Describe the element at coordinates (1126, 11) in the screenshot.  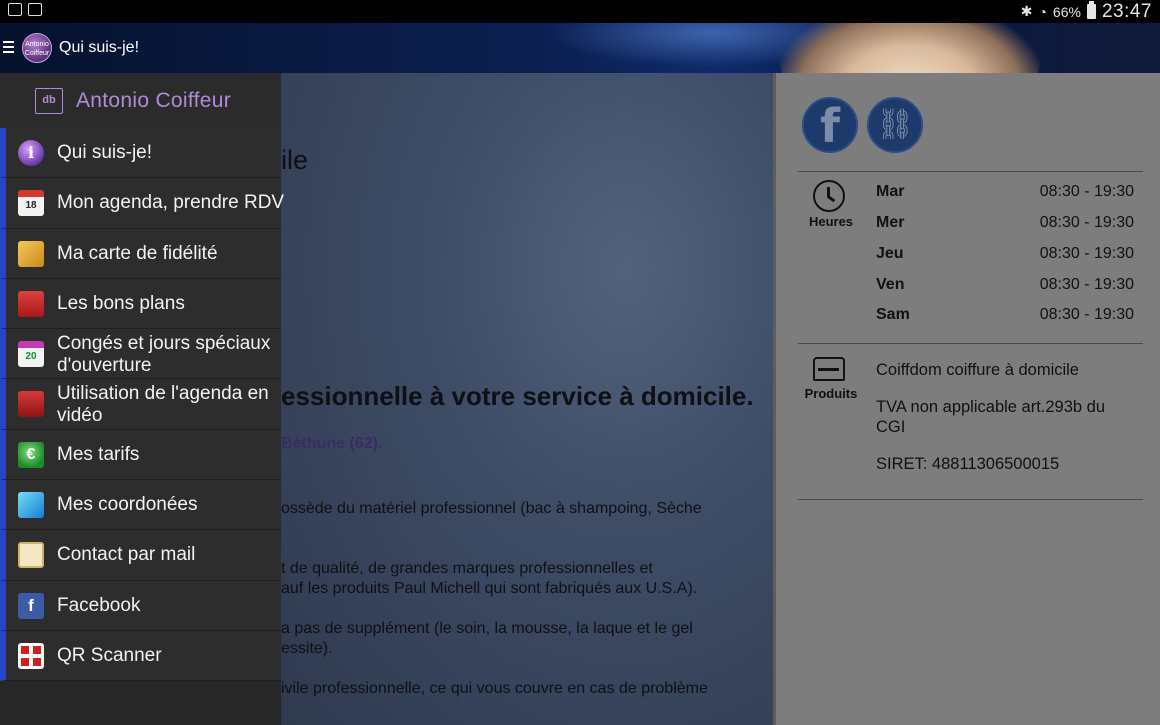
I see `clock-time: 23:47` at that location.